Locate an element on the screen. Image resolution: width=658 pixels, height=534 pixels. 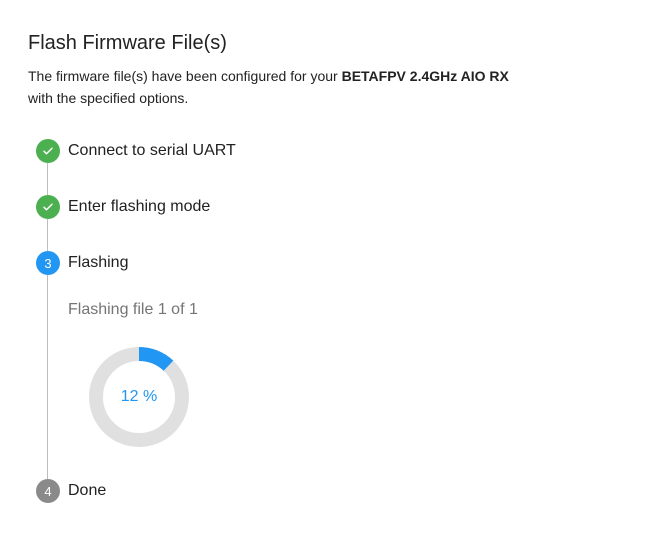
description-suffix: with the specified options. is located at coordinates (108, 98).